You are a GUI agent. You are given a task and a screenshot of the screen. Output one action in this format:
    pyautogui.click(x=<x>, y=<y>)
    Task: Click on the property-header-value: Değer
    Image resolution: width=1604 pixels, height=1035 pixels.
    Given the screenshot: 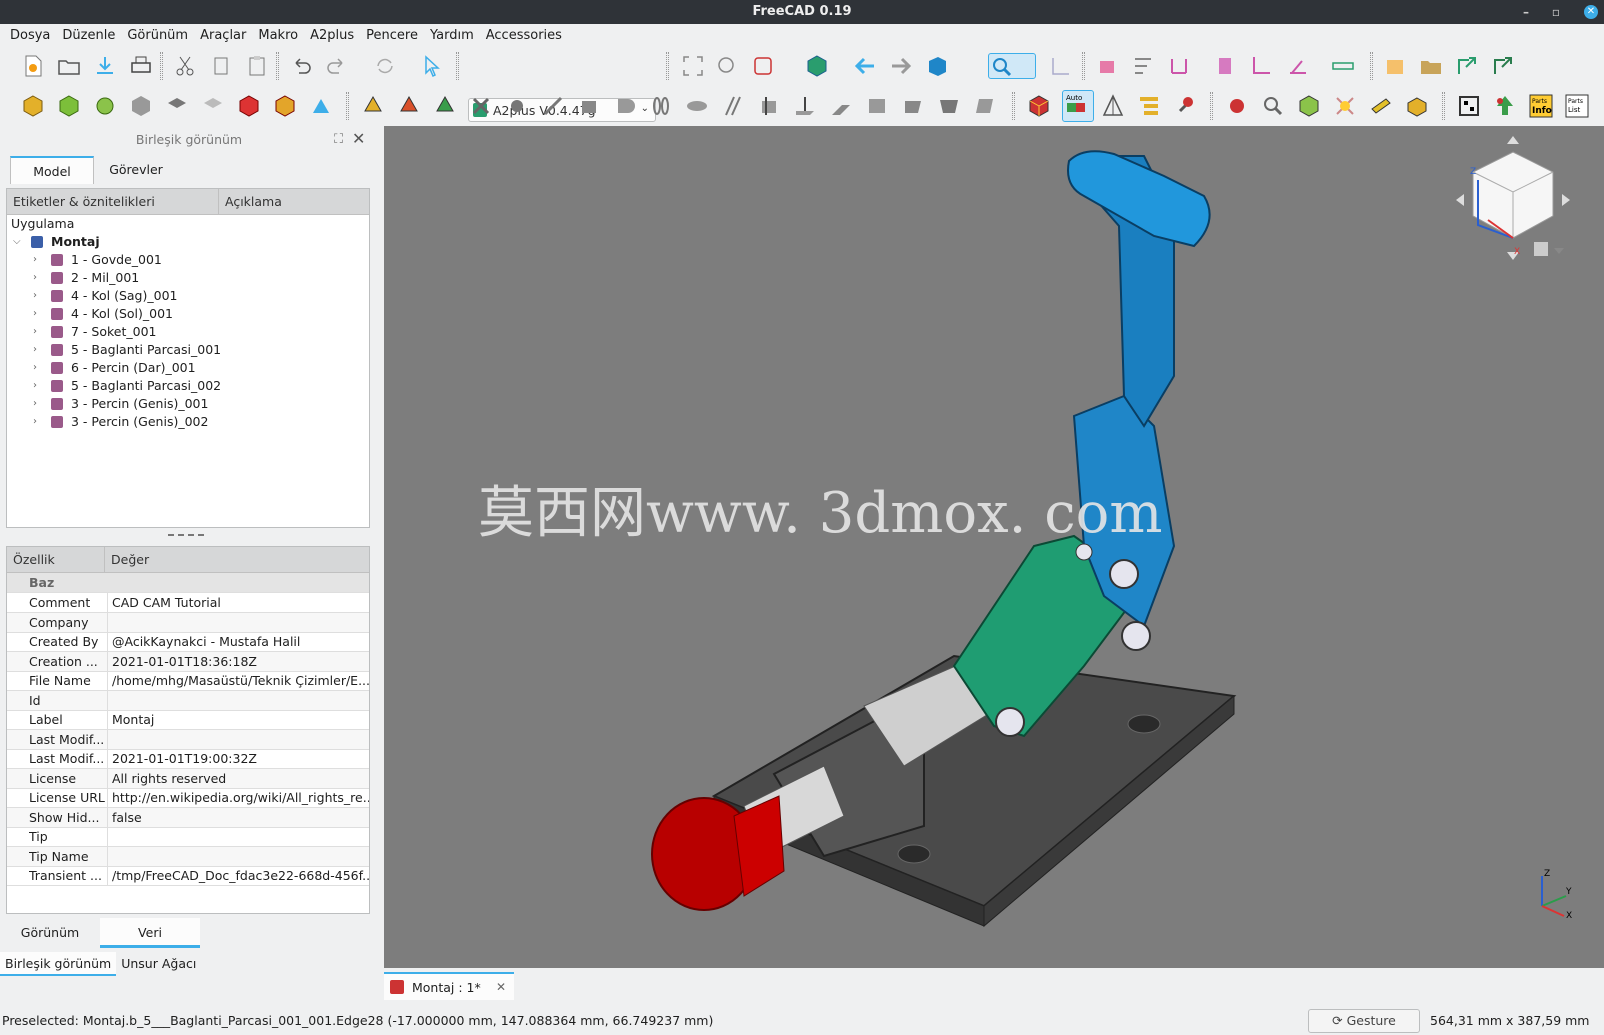 What is the action you would take?
    pyautogui.click(x=237, y=559)
    